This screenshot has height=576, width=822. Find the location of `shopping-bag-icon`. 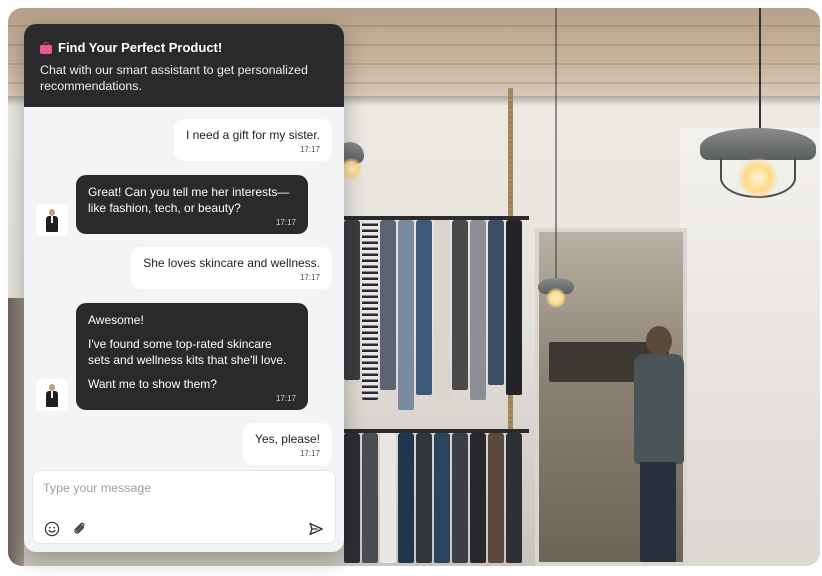

shopping-bag-icon is located at coordinates (46, 48).